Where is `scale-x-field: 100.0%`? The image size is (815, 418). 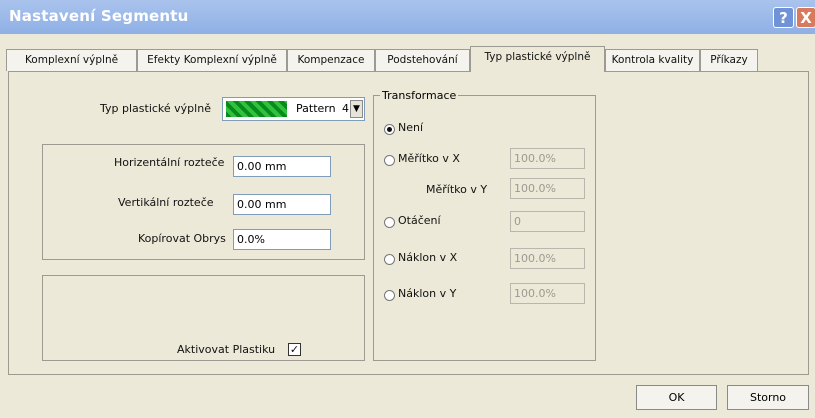 scale-x-field: 100.0% is located at coordinates (547, 158).